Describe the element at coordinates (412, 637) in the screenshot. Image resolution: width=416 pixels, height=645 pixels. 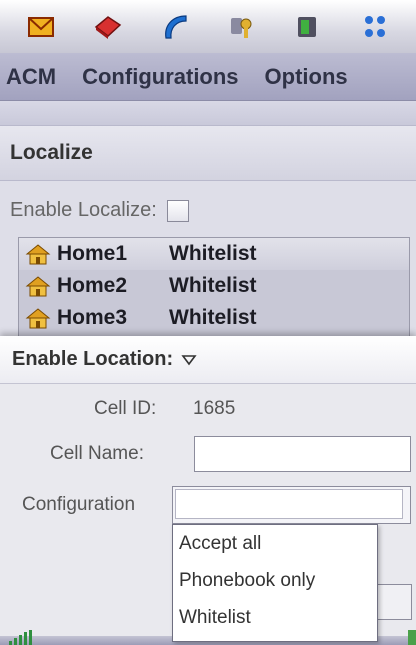
I see `status-indicator` at that location.